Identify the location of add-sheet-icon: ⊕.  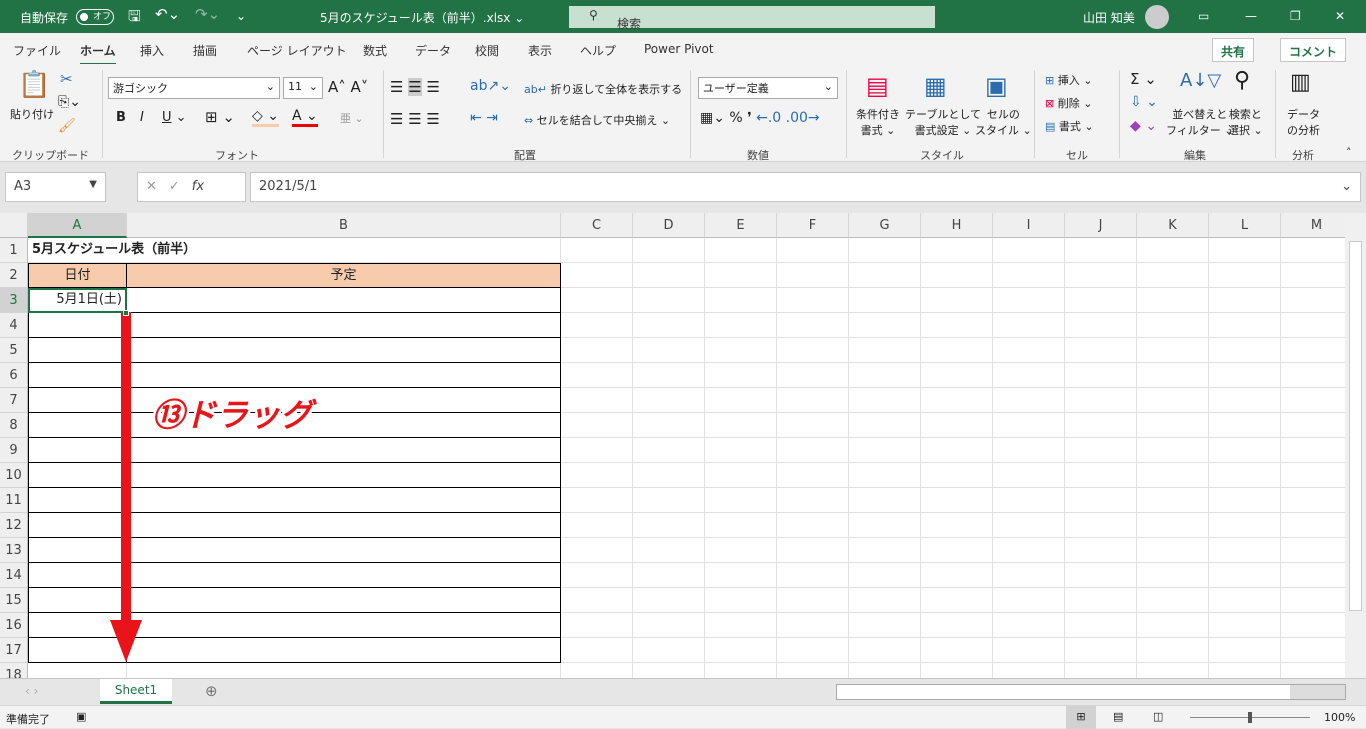
(211, 691).